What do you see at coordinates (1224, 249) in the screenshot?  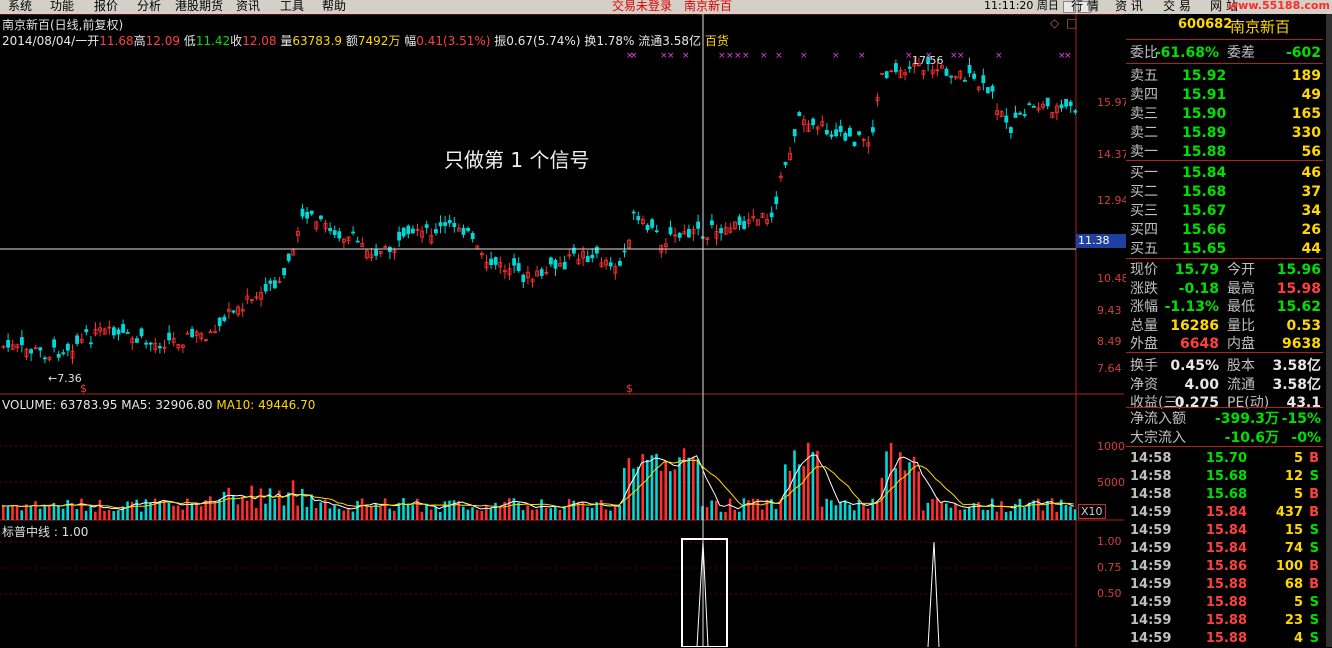 I see `bid-row: 买五 15.65 44` at bounding box center [1224, 249].